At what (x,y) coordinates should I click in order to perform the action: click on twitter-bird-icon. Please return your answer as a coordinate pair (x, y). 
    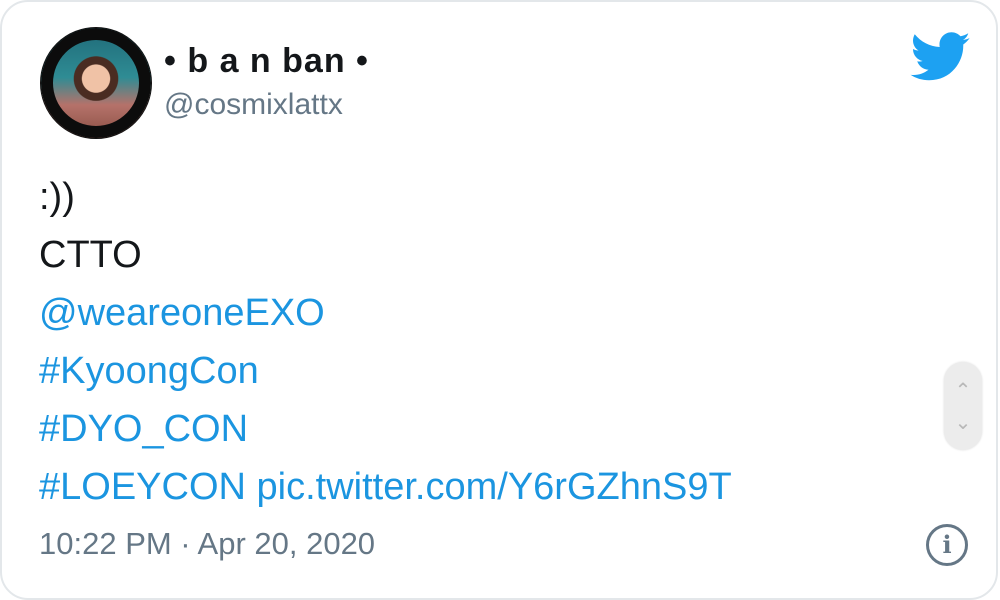
    Looking at the image, I should click on (941, 57).